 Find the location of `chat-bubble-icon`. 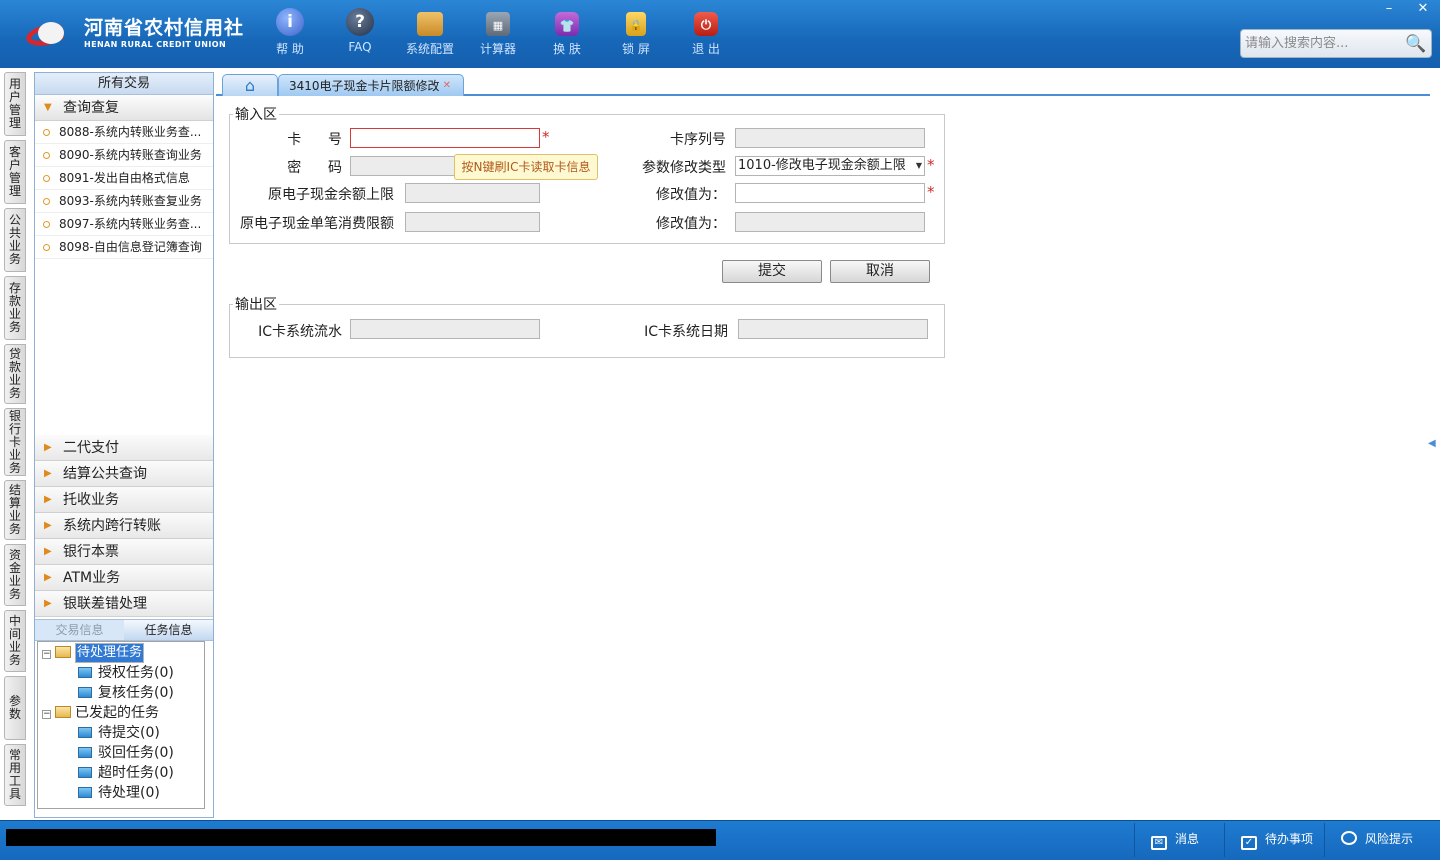

chat-bubble-icon is located at coordinates (1349, 838).